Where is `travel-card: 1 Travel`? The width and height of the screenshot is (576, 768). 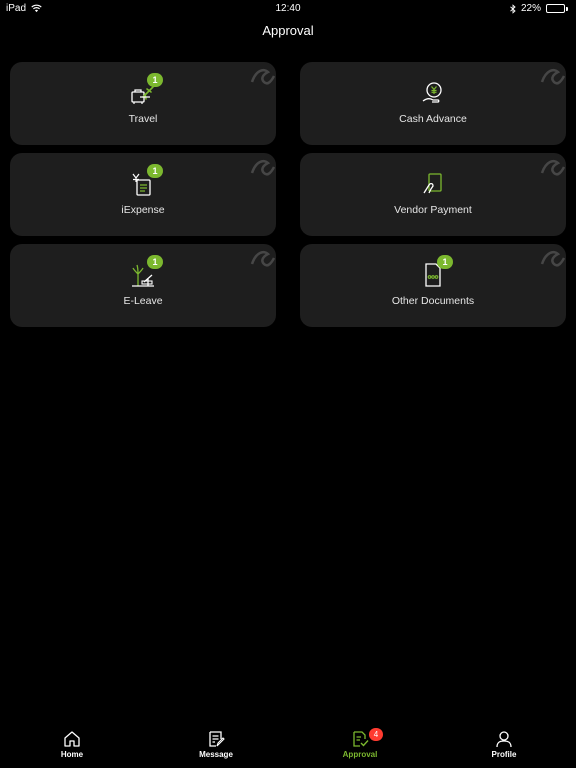 travel-card: 1 Travel is located at coordinates (143, 103).